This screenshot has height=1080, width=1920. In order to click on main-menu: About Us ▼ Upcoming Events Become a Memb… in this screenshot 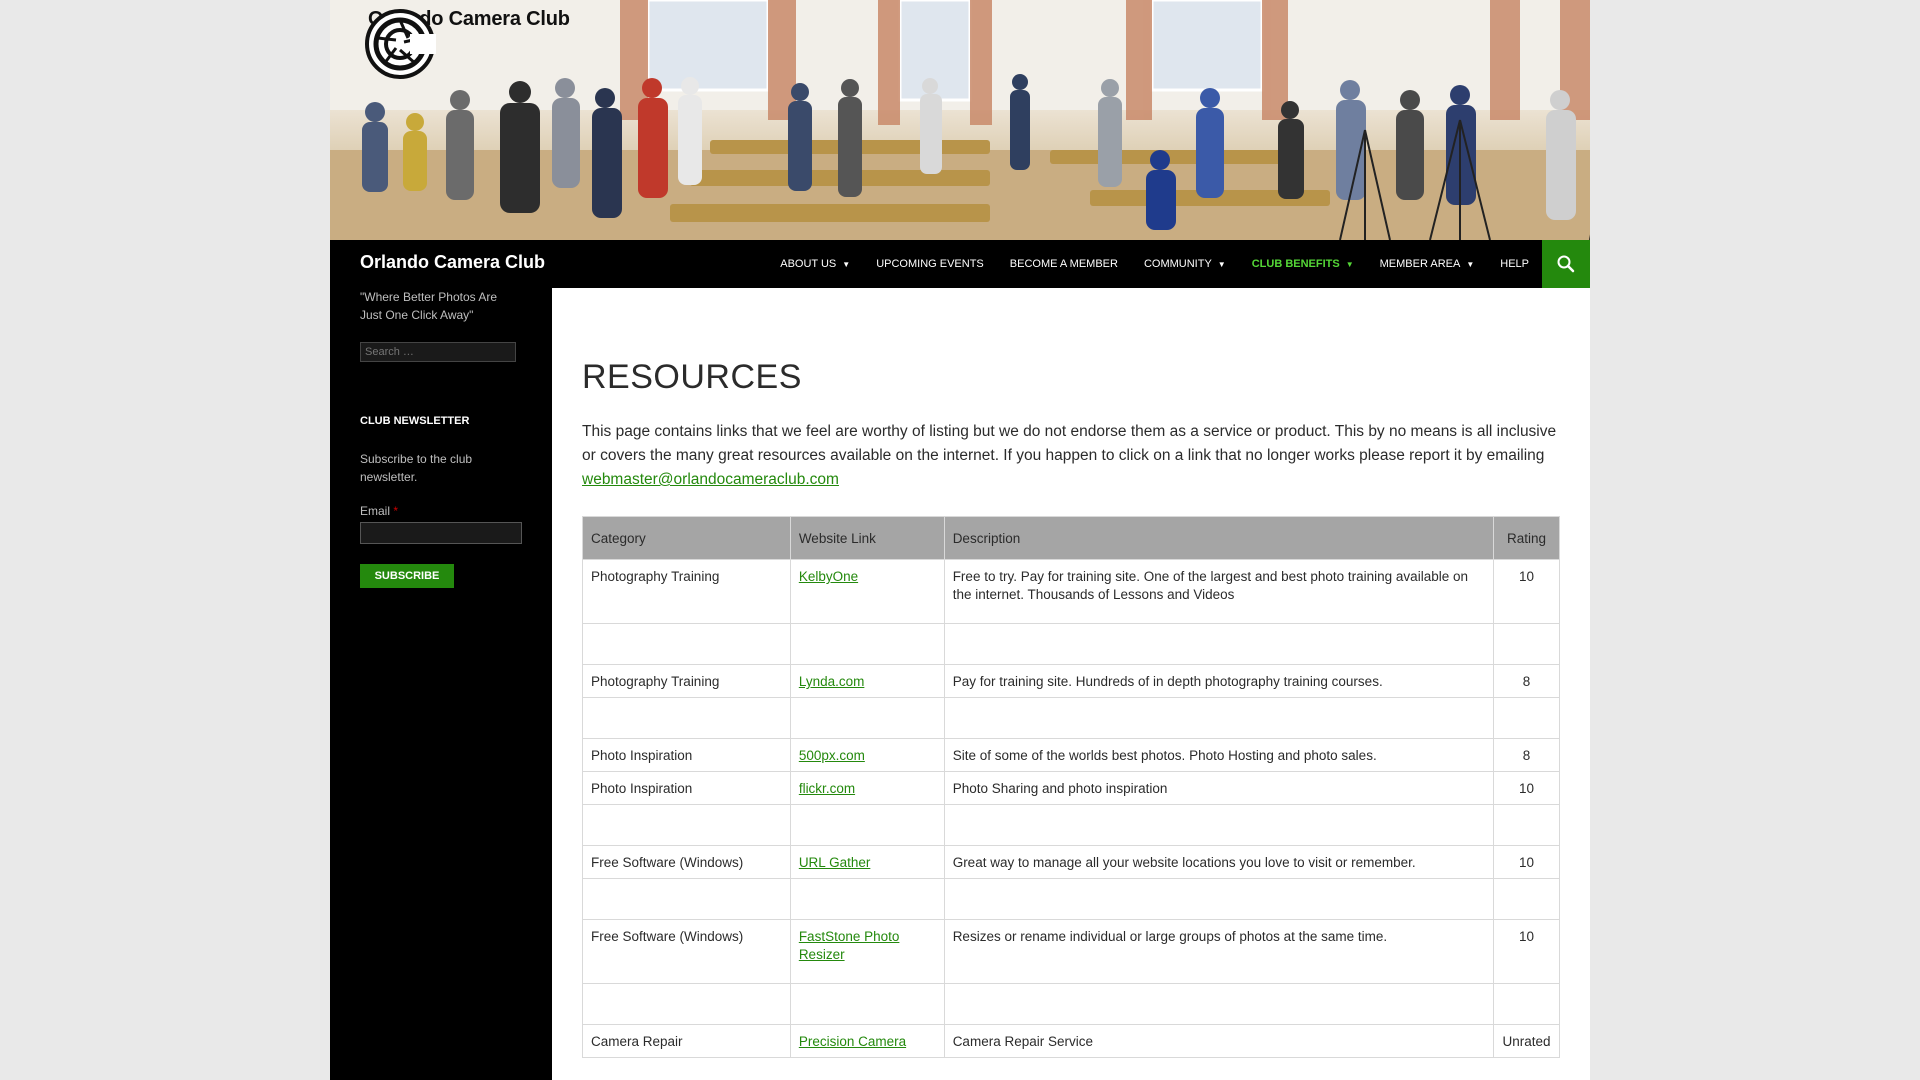, I will do `click(1154, 264)`.